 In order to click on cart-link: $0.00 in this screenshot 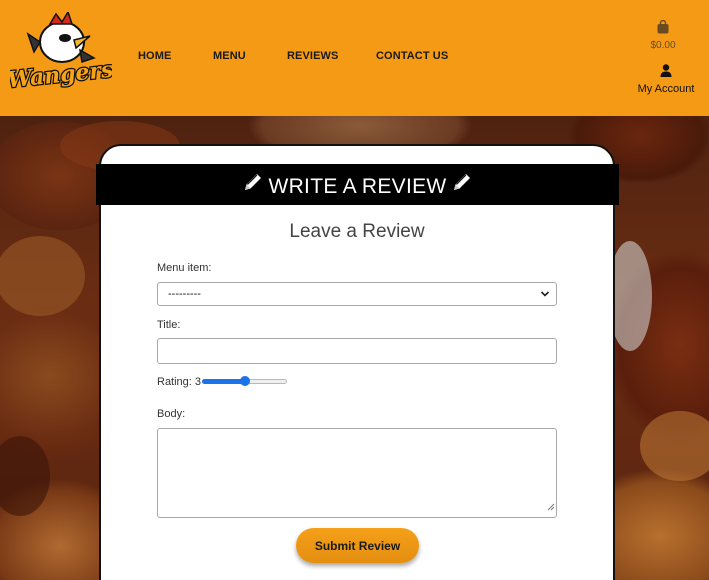, I will do `click(663, 35)`.